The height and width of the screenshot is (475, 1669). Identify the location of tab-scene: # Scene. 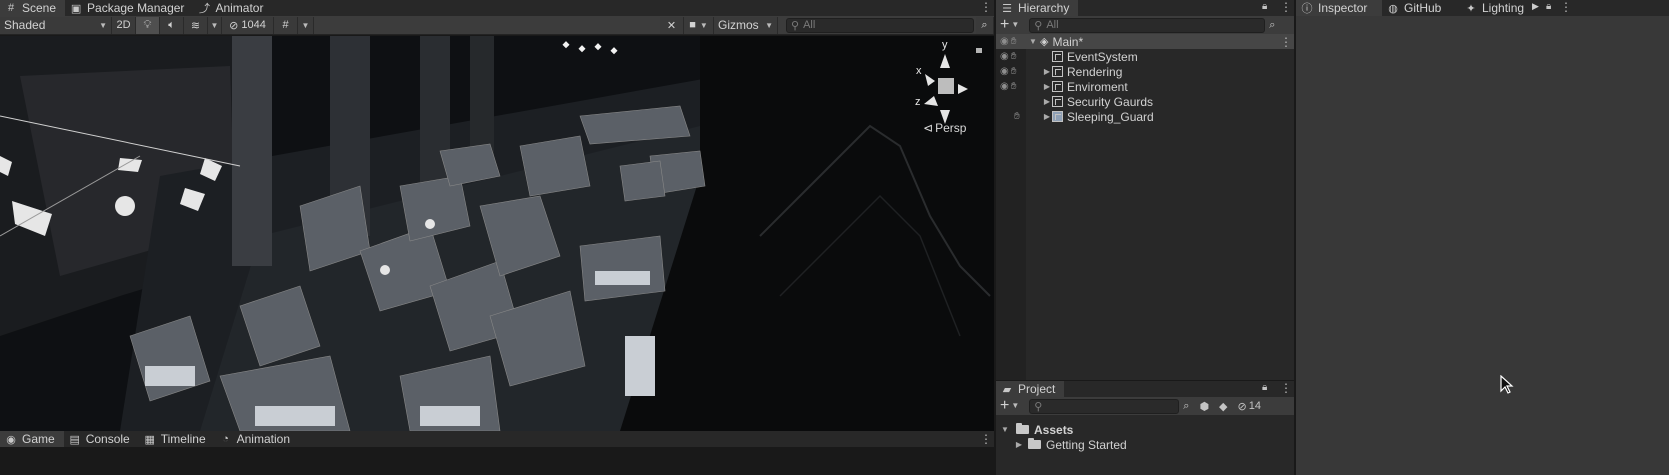
(33, 8).